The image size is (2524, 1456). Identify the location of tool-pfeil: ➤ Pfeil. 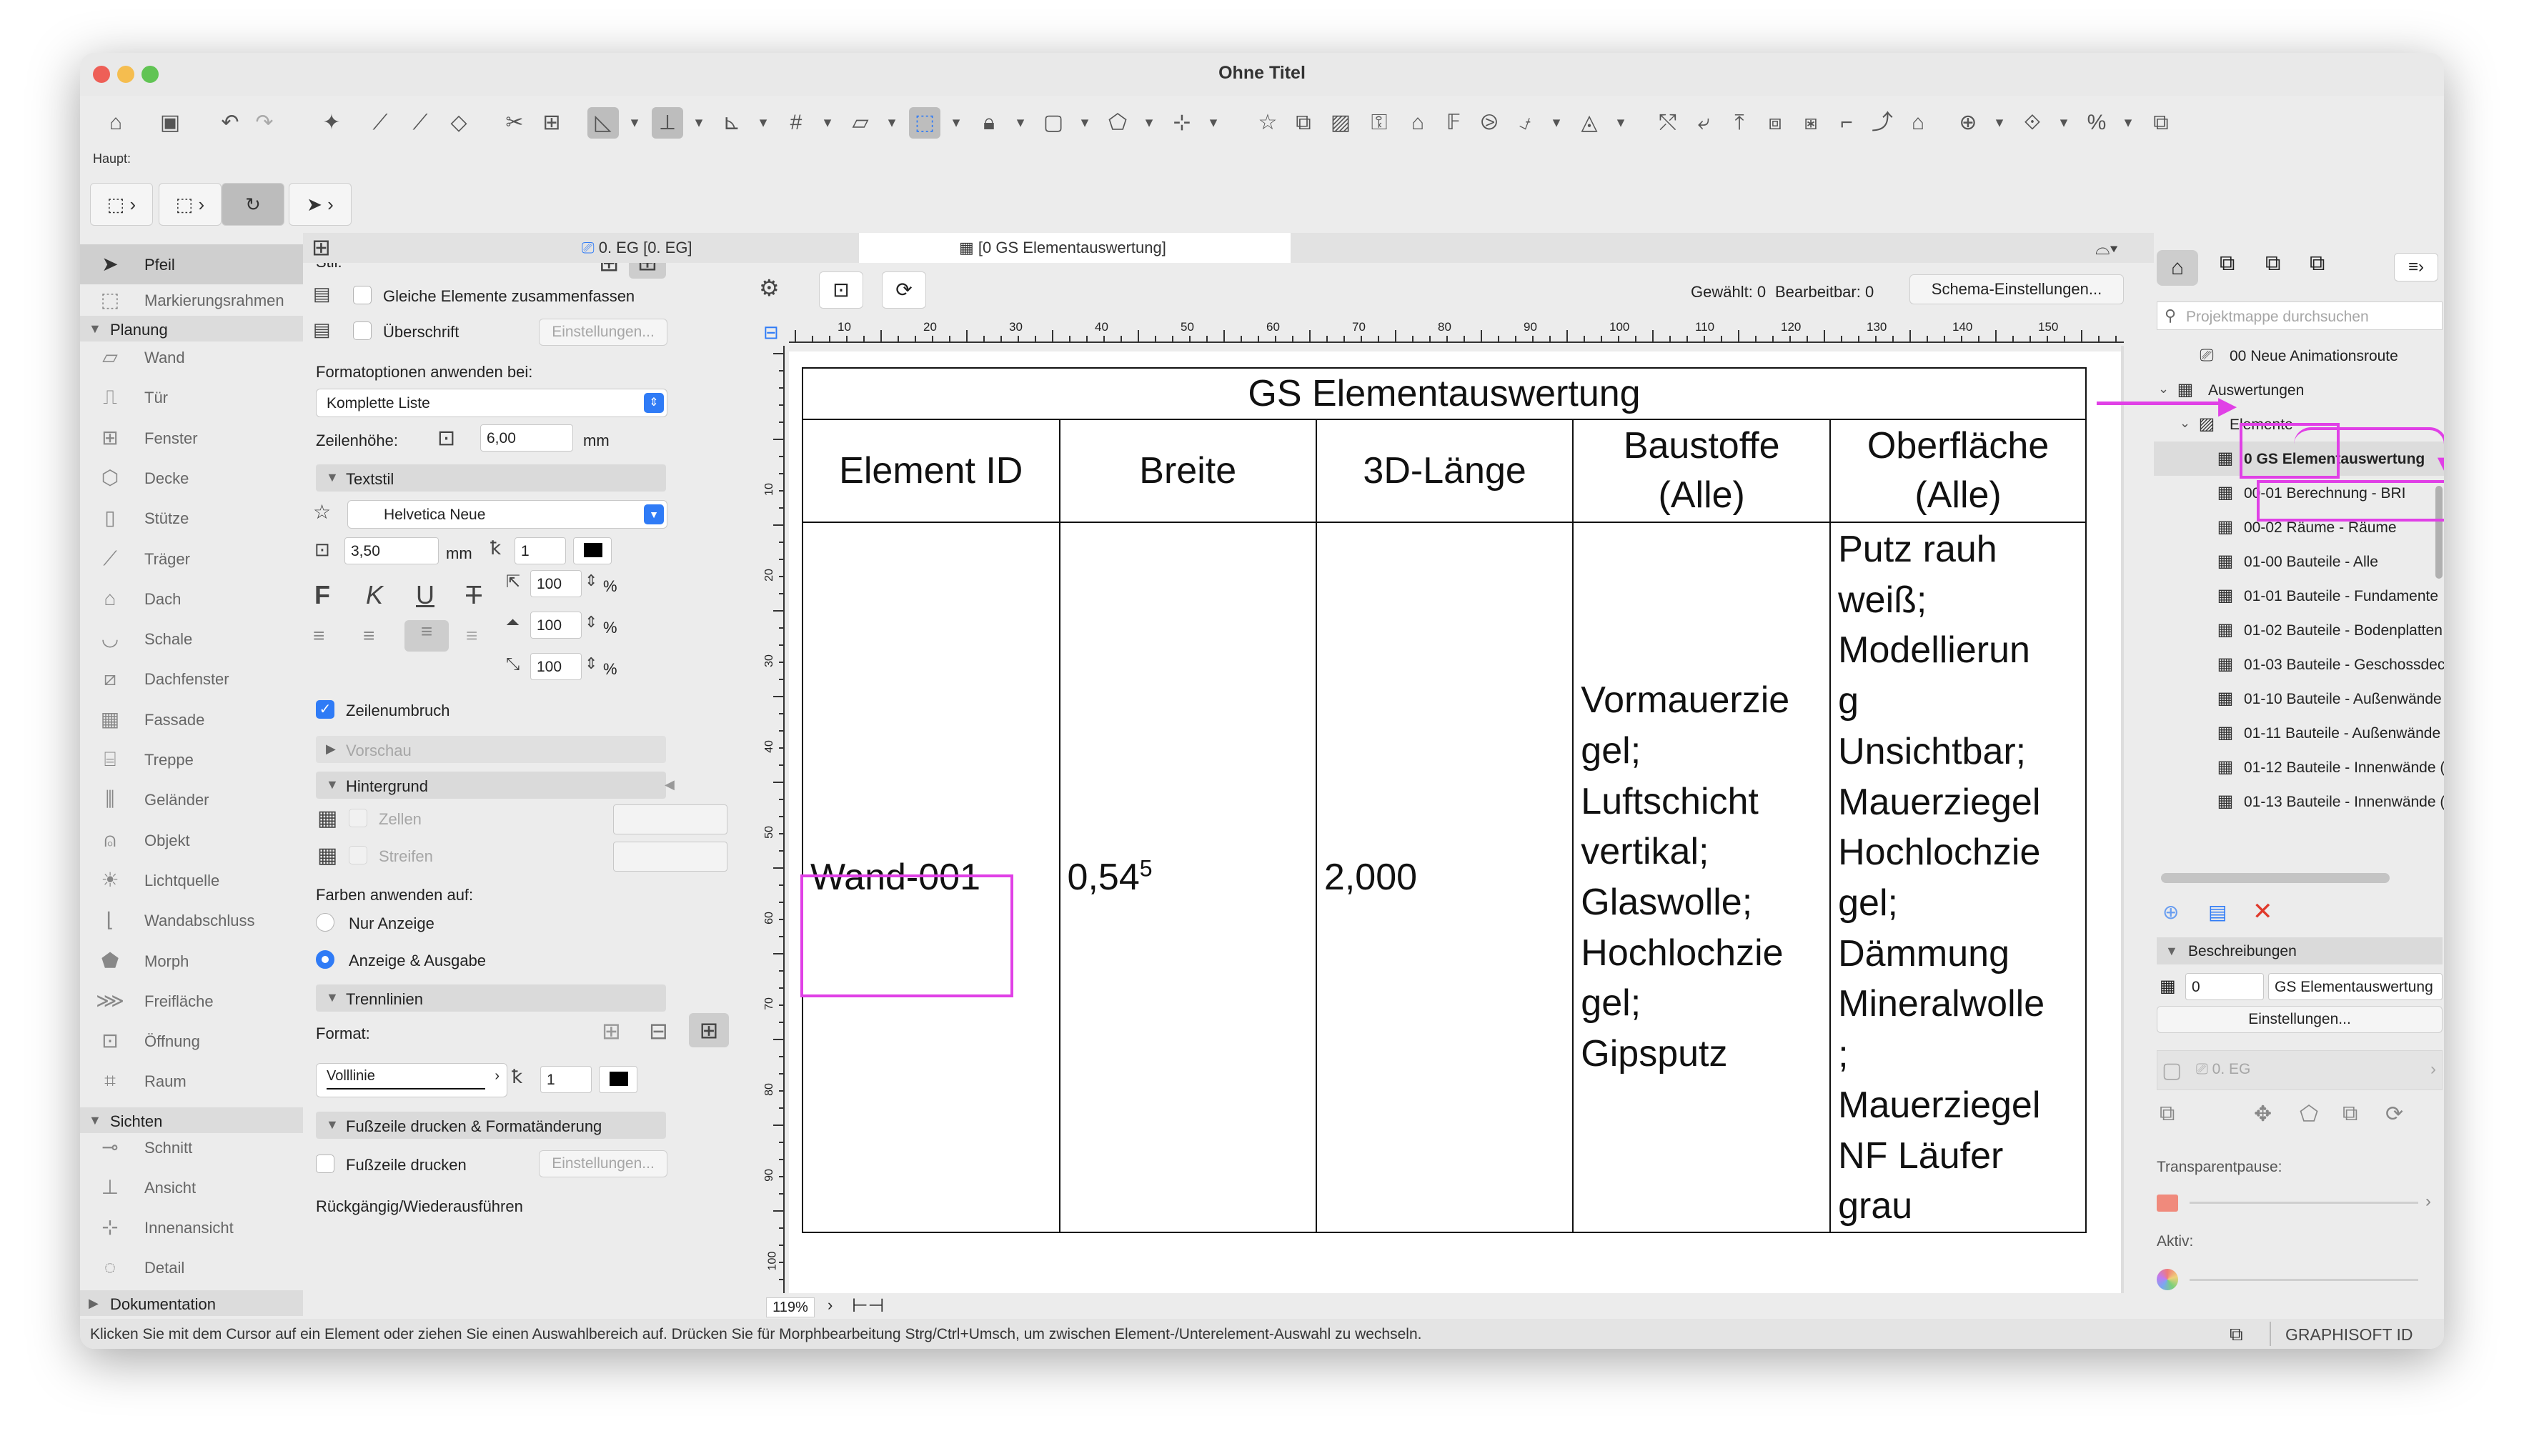
(191, 264).